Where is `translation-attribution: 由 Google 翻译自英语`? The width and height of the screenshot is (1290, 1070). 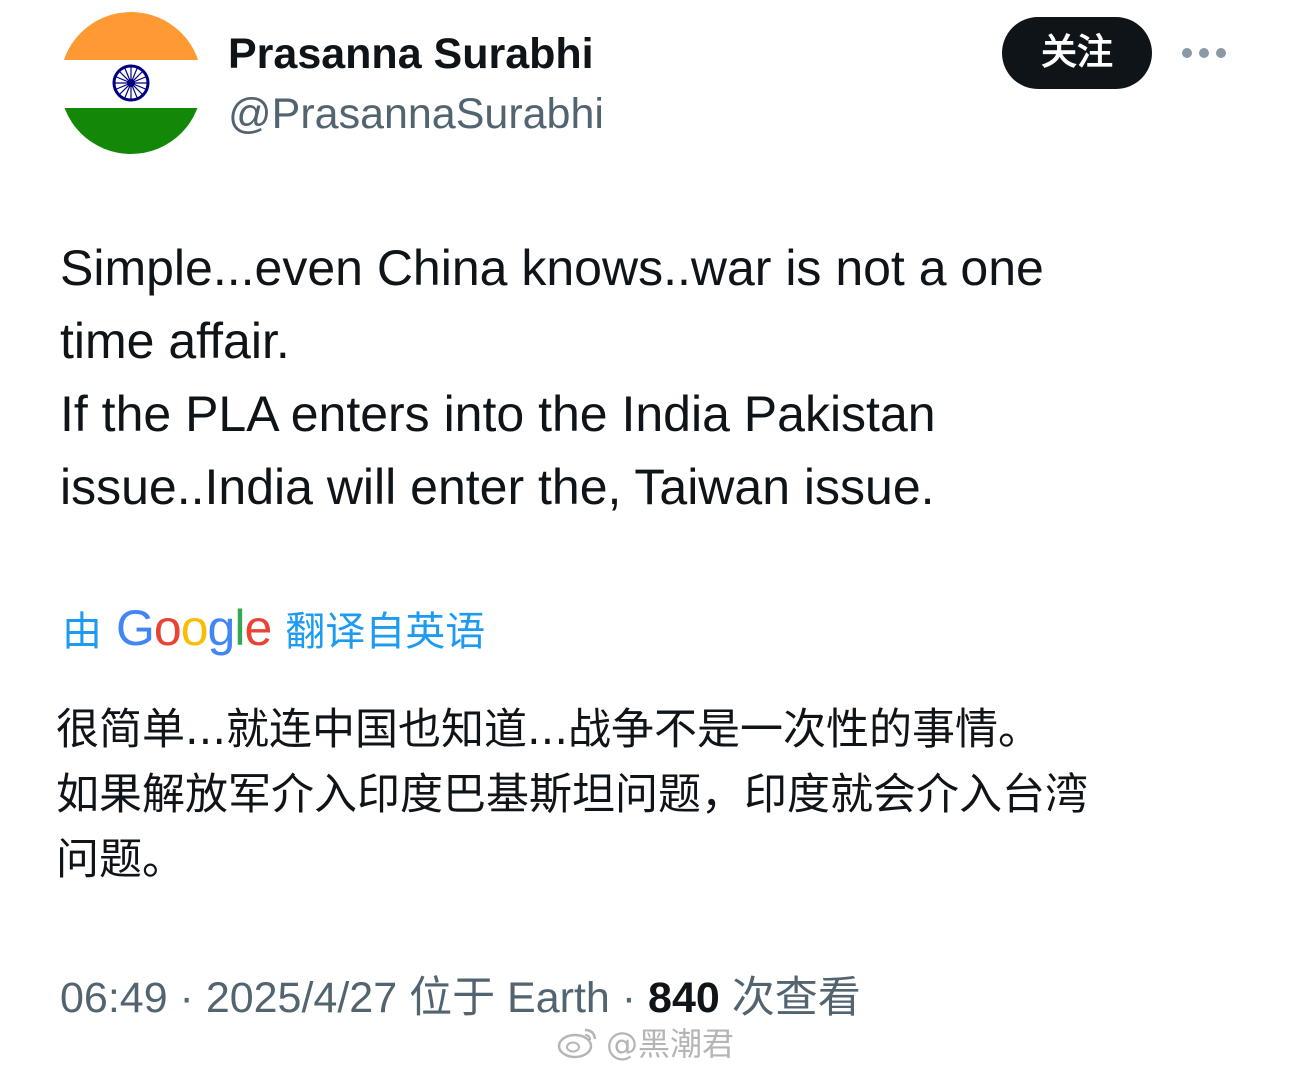 translation-attribution: 由 Google 翻译自英语 is located at coordinates (273, 628).